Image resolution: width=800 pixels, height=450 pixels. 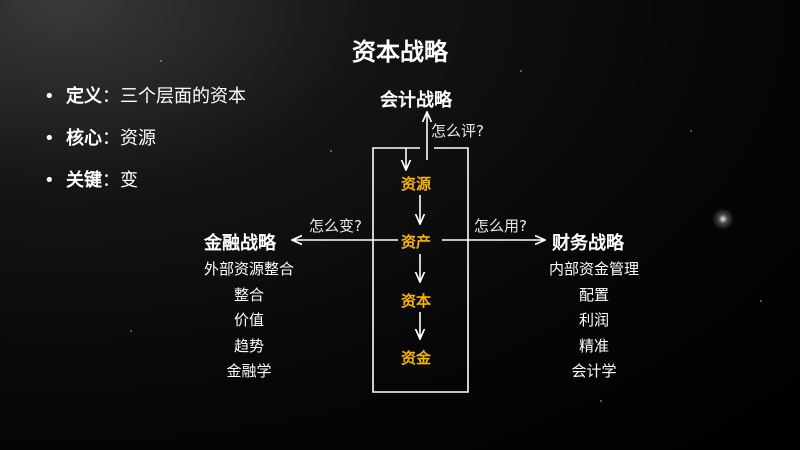 What do you see at coordinates (416, 358) in the screenshot?
I see `center-node-funds: 资金` at bounding box center [416, 358].